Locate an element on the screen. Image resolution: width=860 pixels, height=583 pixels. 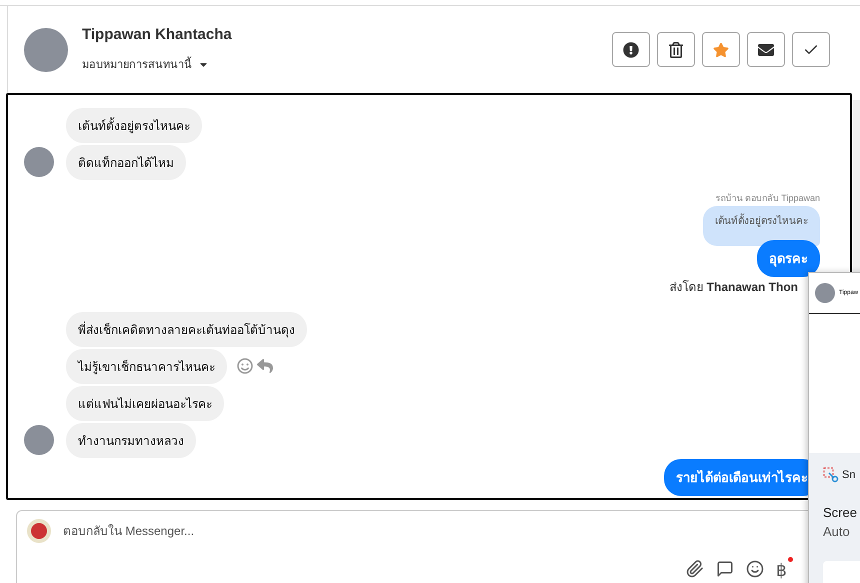
report-button is located at coordinates (631, 49).